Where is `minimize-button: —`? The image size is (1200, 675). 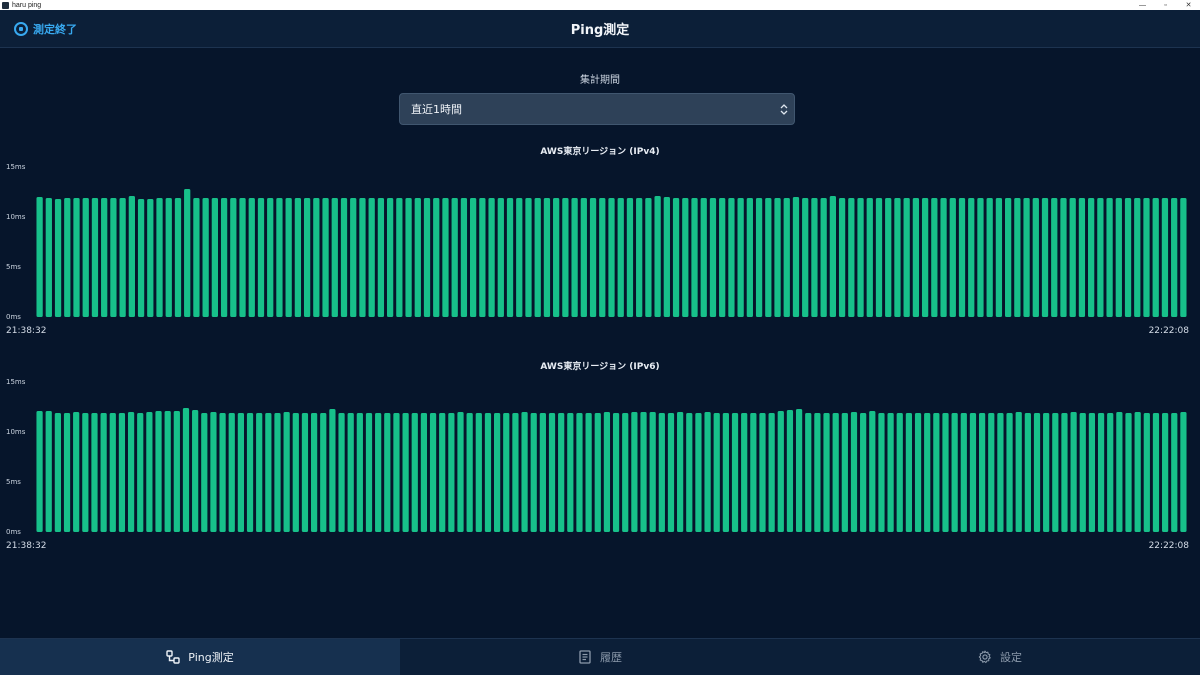
minimize-button: — is located at coordinates (1142, 5).